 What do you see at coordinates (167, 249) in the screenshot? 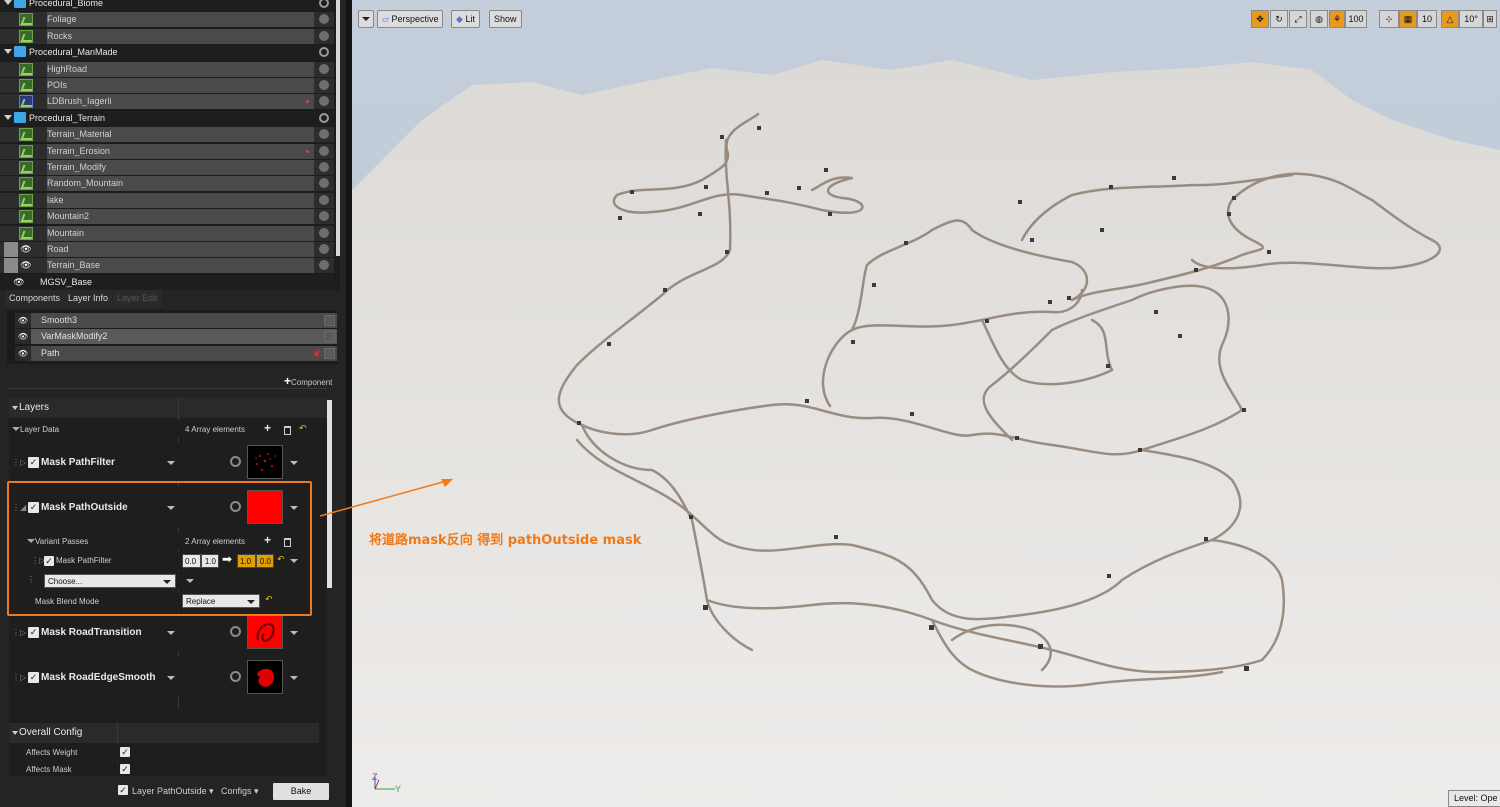
I see `outliner-row: 👁 Road` at bounding box center [167, 249].